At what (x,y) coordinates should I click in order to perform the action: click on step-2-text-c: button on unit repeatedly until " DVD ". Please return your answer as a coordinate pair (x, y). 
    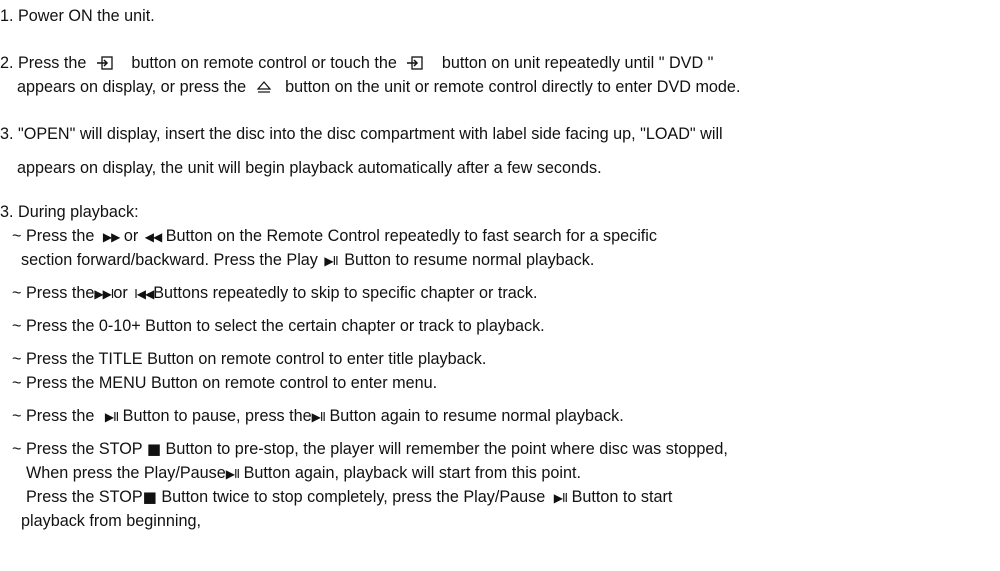
    Looking at the image, I should click on (577, 63).